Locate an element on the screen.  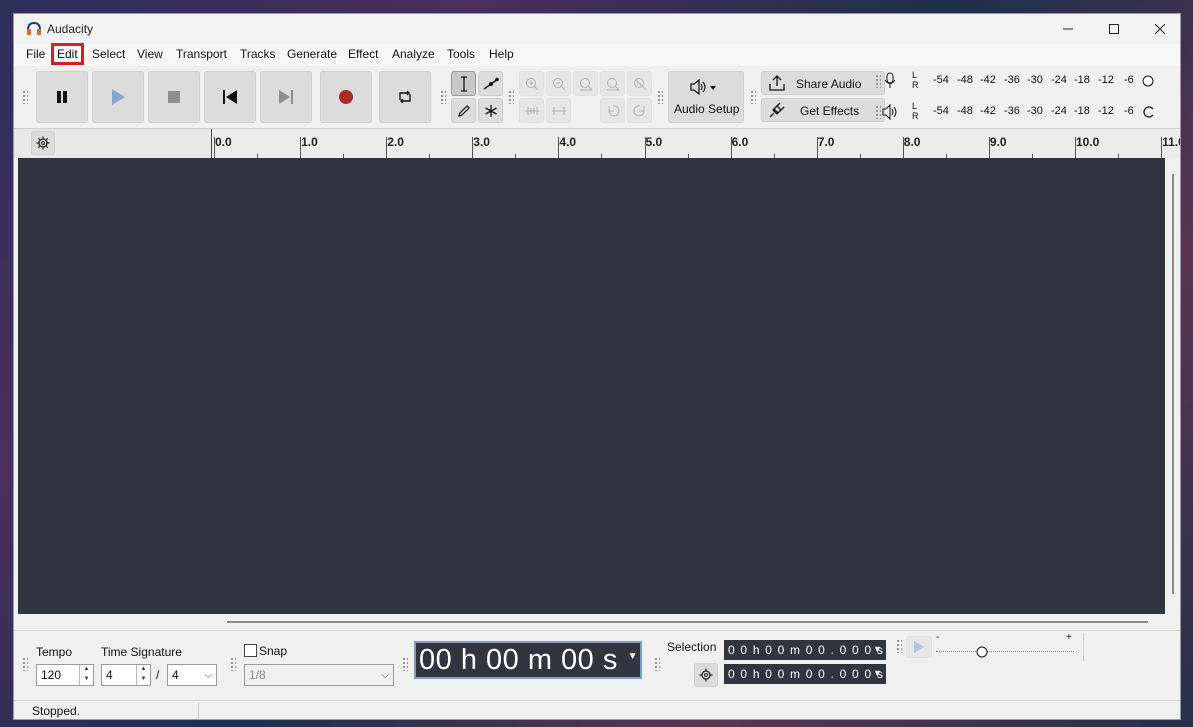
loop-icon is located at coordinates (405, 97).